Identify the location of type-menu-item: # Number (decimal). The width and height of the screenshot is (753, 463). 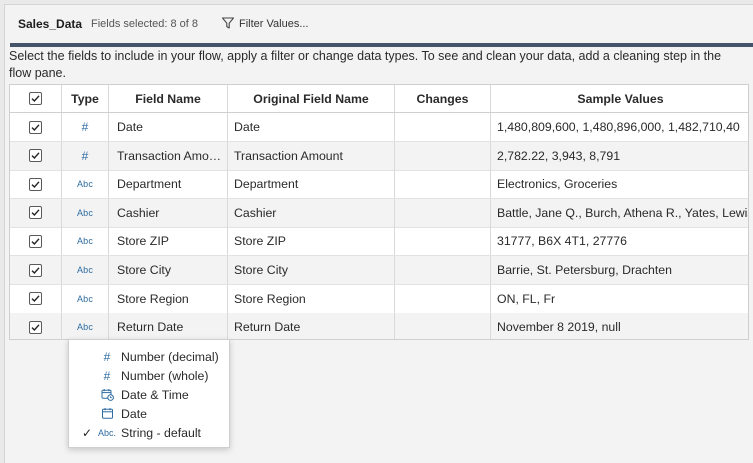
(150, 356).